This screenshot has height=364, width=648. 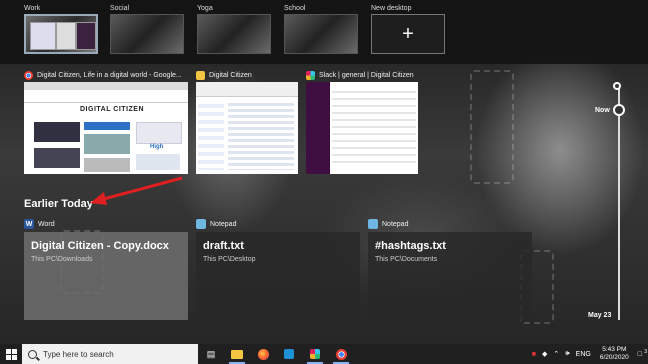 What do you see at coordinates (602, 110) in the screenshot?
I see `timeline-now-label: Now` at bounding box center [602, 110].